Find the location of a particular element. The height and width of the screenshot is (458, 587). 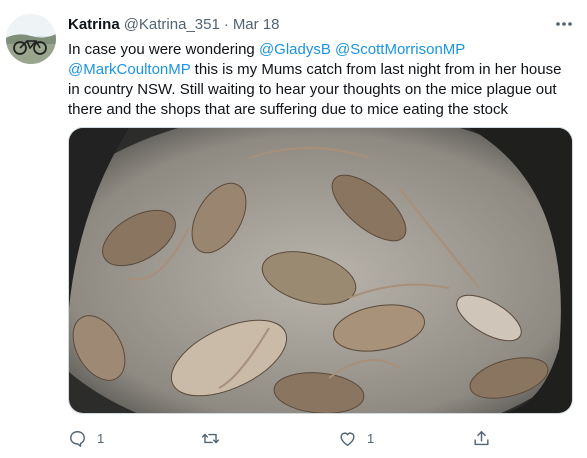

reply-count: 1 is located at coordinates (101, 438).